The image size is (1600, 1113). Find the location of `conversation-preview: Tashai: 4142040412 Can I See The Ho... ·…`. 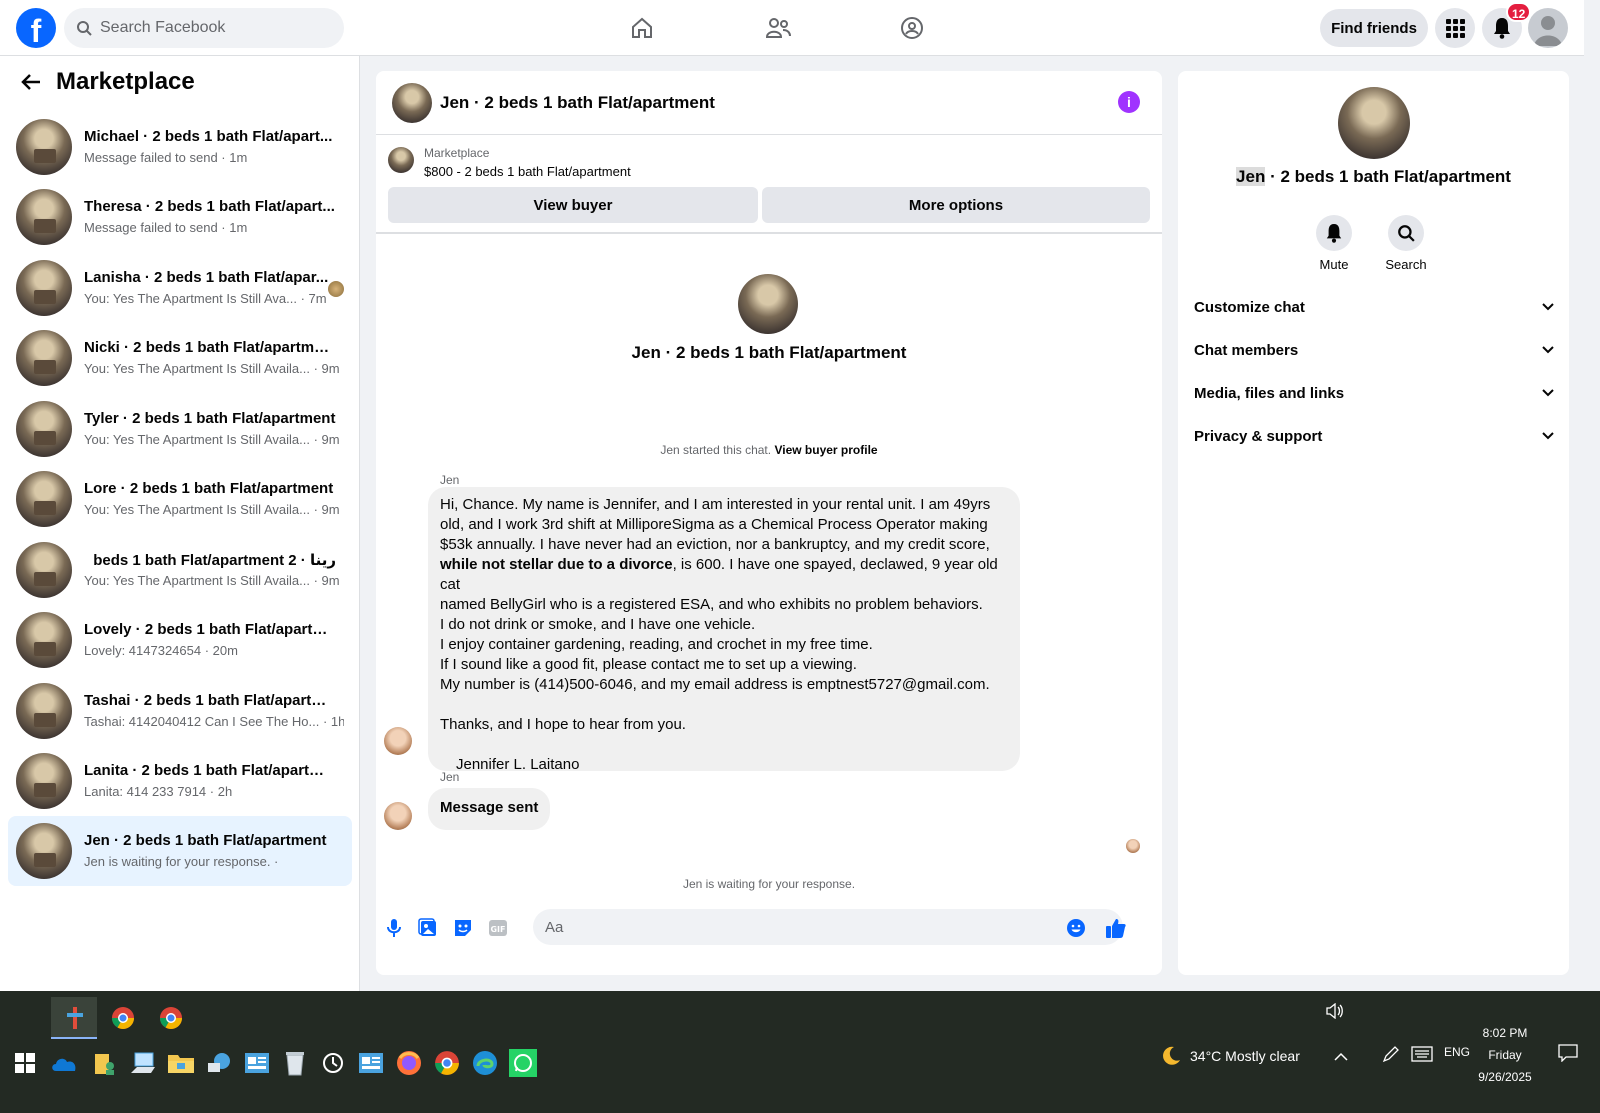

conversation-preview: Tashai: 4142040412 Can I See The Ho... ·… is located at coordinates (214, 721).